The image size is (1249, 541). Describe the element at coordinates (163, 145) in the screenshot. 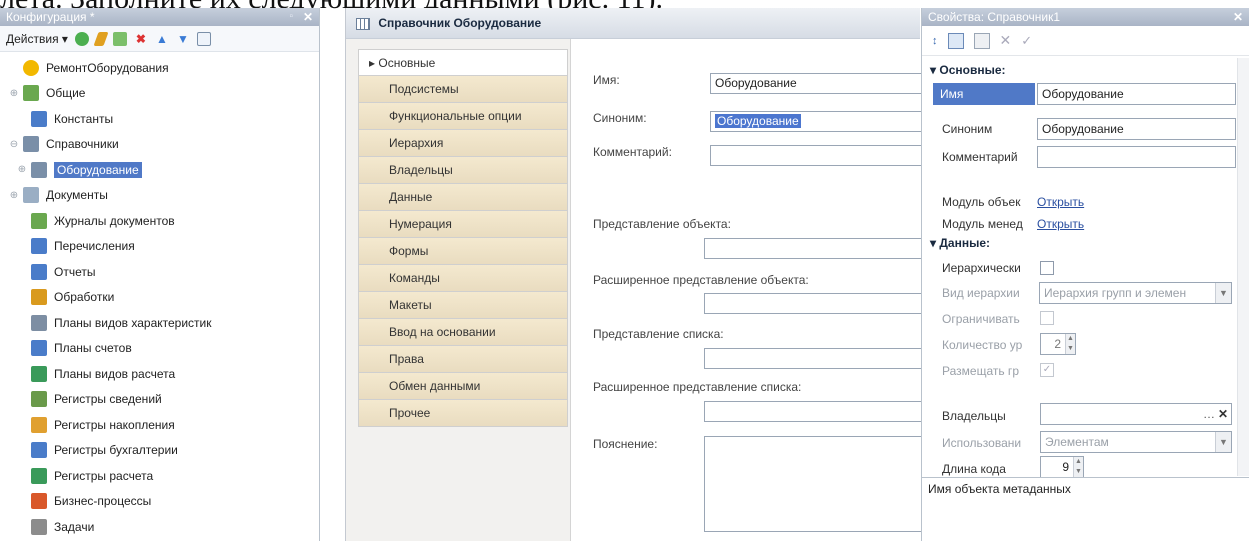

I see `tree-item: ⊖ Справочники` at that location.